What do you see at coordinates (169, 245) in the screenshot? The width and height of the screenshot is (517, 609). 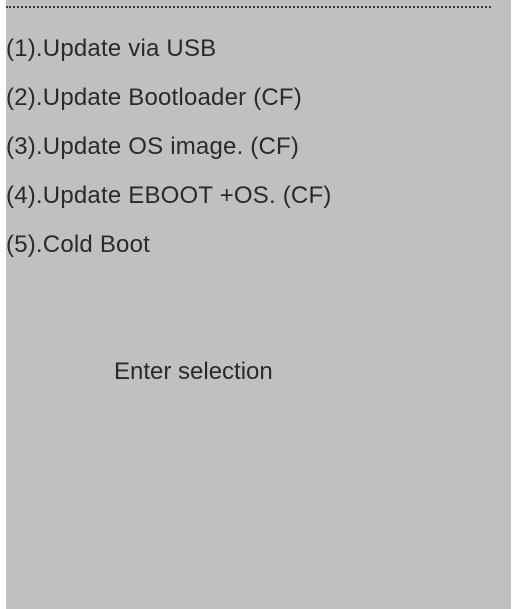 I see `menu-item-cold-boot: (5).Cold Boot` at bounding box center [169, 245].